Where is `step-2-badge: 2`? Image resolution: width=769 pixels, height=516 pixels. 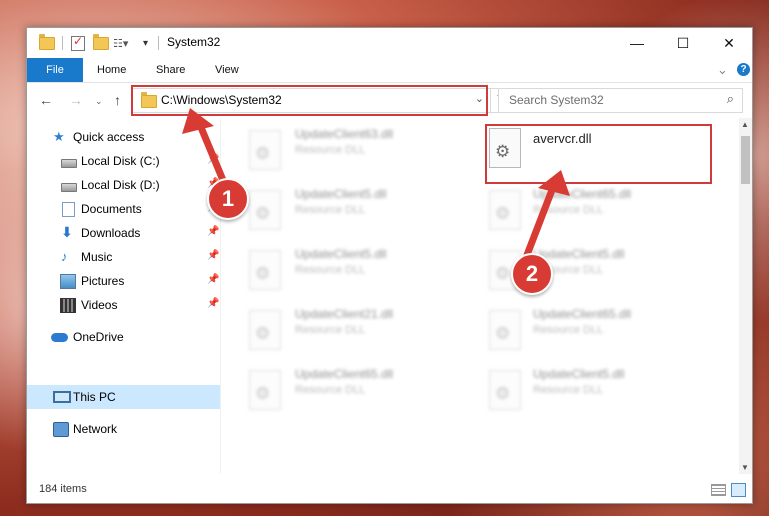
step-2-badge: 2 is located at coordinates (532, 274).